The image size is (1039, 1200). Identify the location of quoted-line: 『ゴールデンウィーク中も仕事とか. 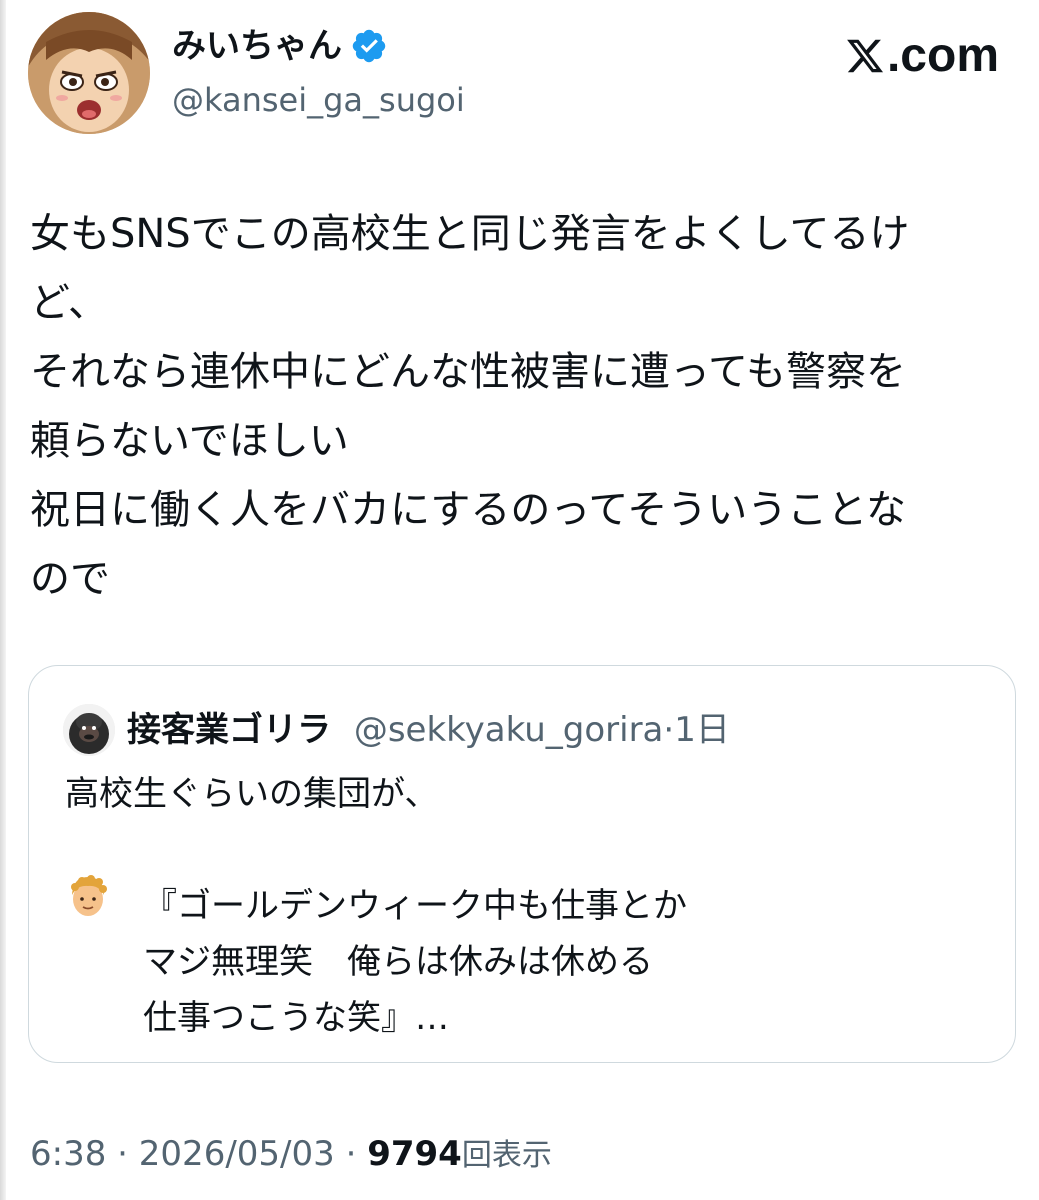
(415, 906).